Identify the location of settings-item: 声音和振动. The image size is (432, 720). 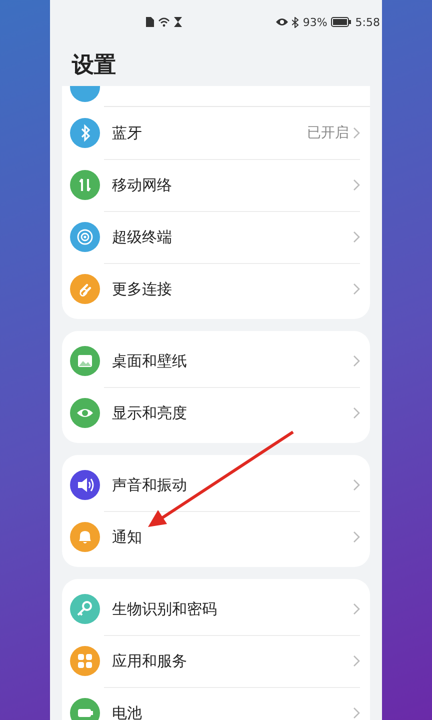
(216, 485).